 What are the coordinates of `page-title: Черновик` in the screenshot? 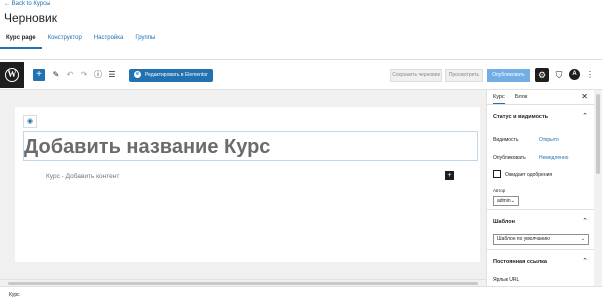 It's located at (30, 18).